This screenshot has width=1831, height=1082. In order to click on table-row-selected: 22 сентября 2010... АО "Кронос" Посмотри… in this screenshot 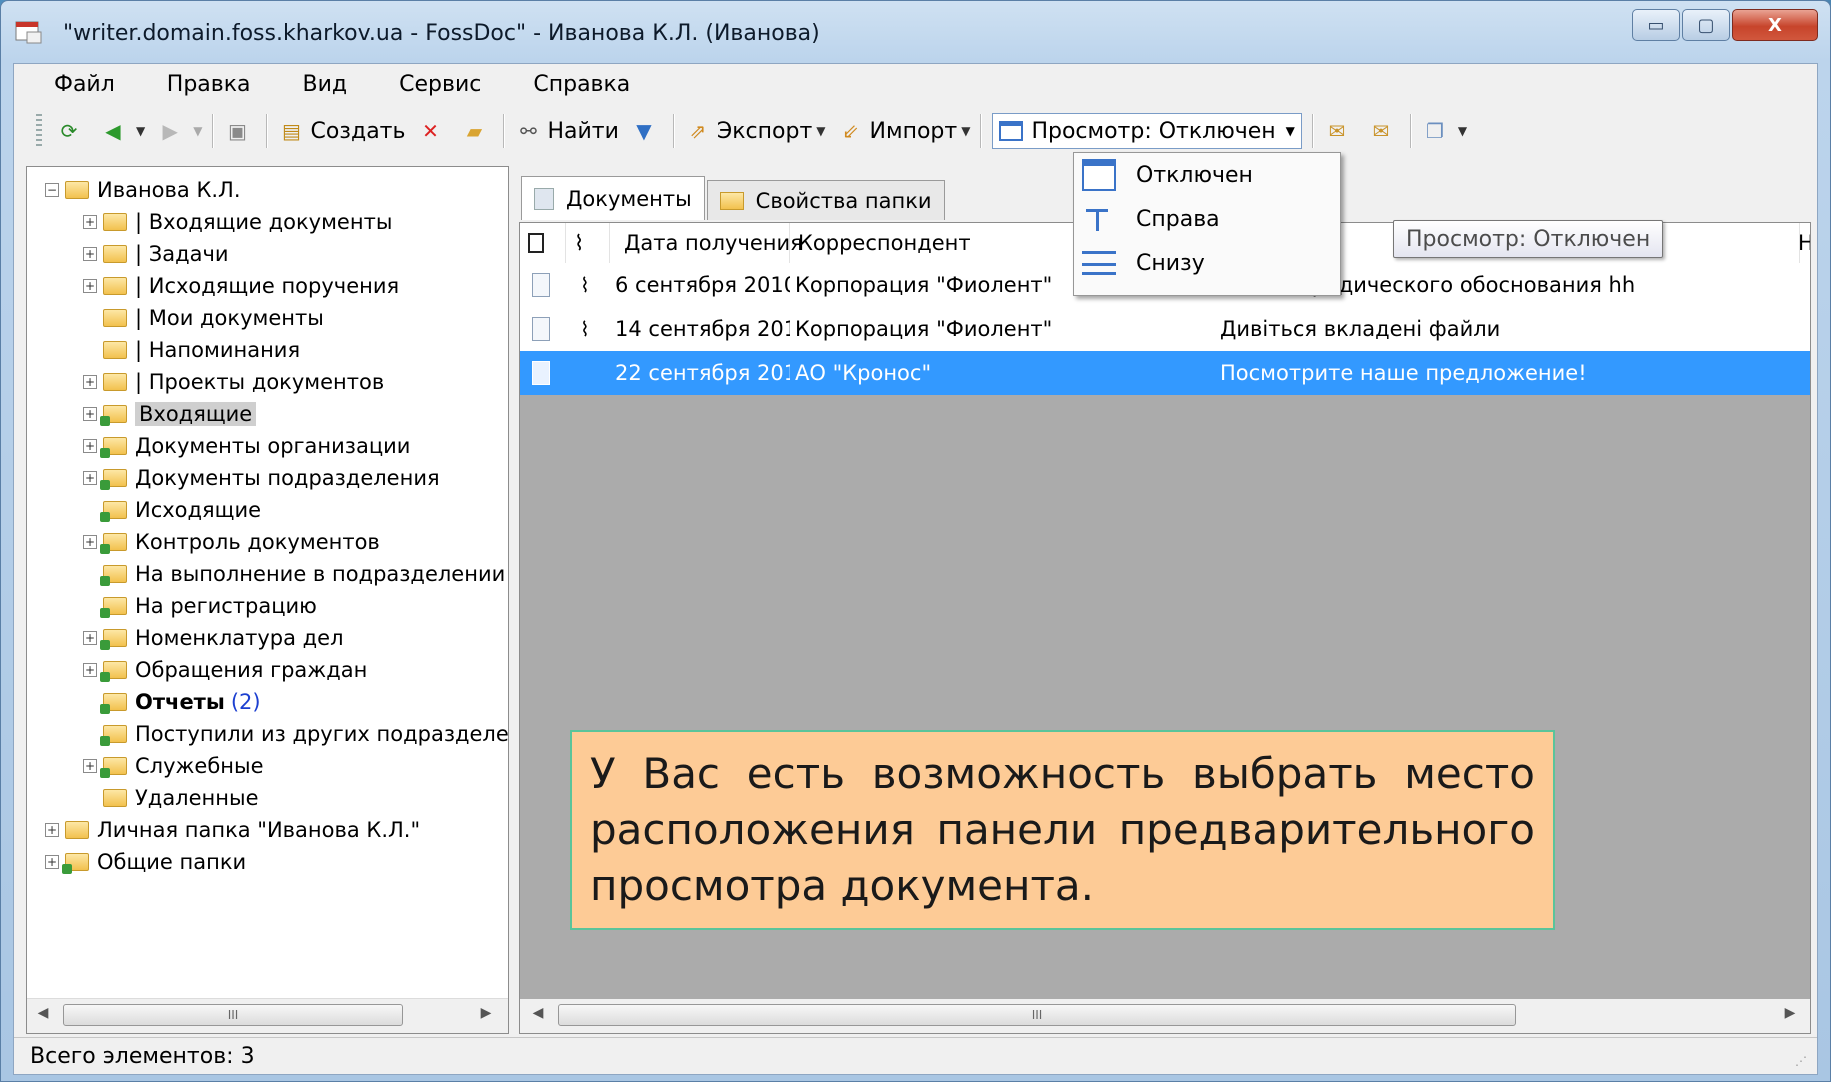, I will do `click(1165, 373)`.